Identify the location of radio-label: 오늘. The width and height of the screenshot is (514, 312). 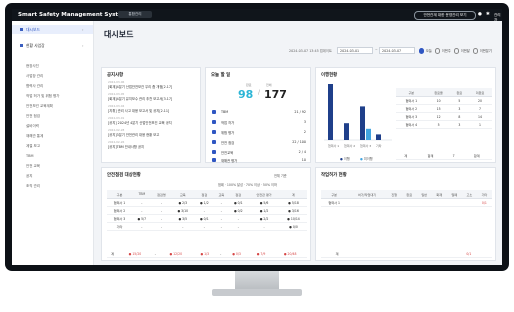
(428, 51).